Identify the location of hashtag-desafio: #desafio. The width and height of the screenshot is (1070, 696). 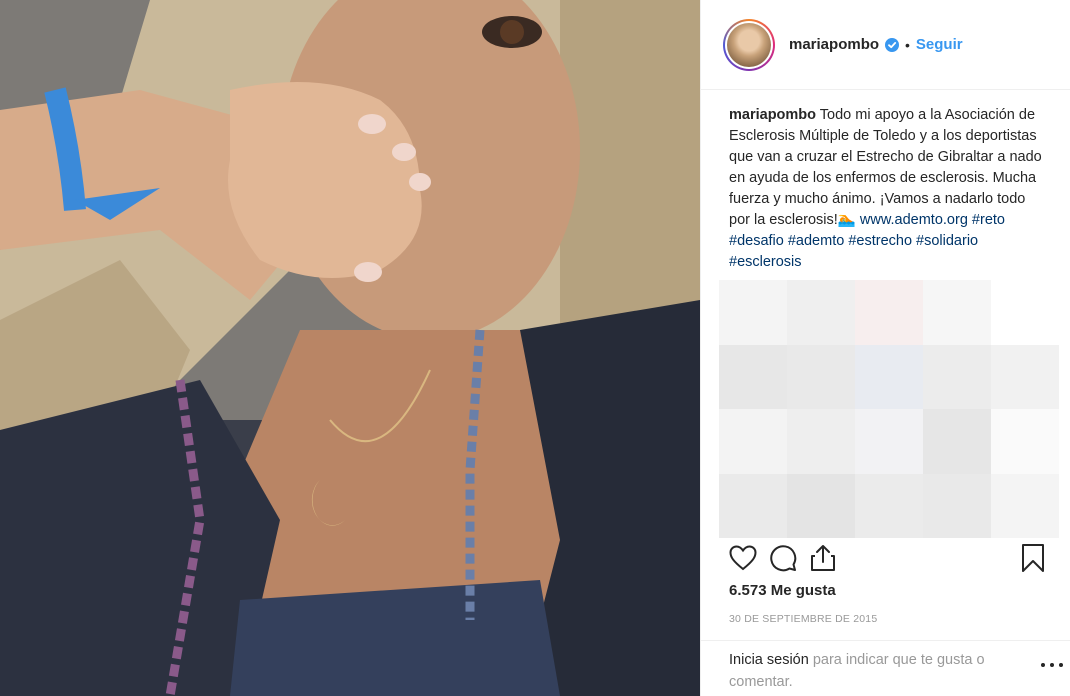
(756, 241).